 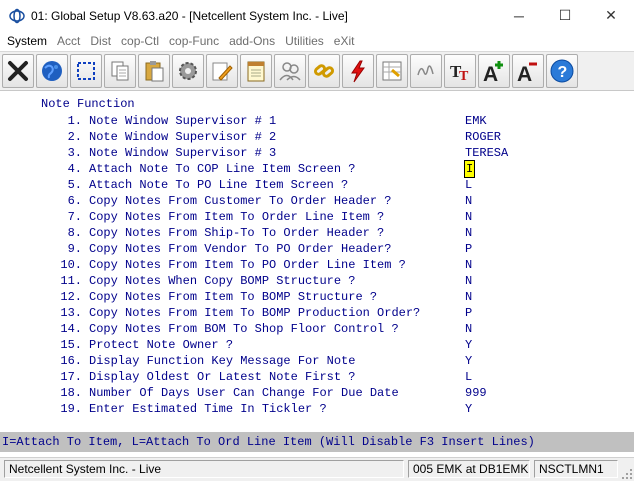 I want to click on menu-acct: Acct, so click(x=68, y=41).